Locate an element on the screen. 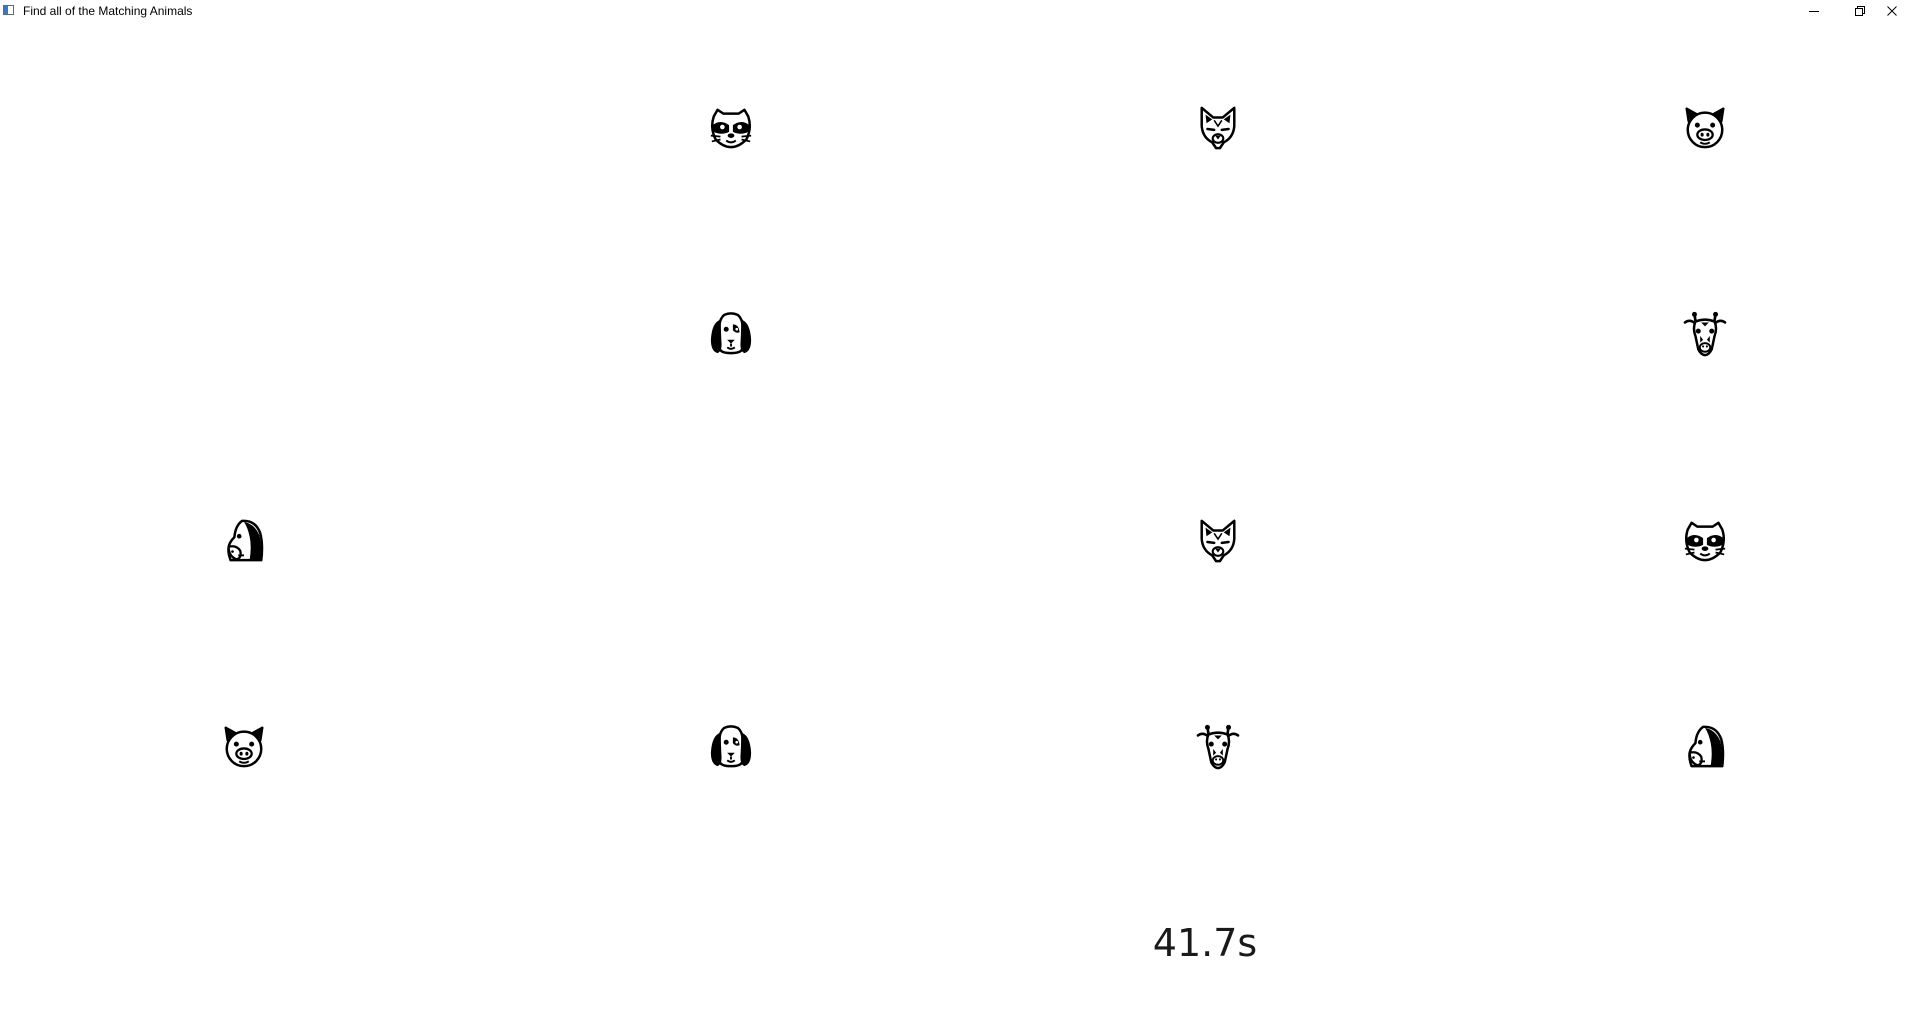 The width and height of the screenshot is (1915, 1031). minimize-button is located at coordinates (1814, 11).